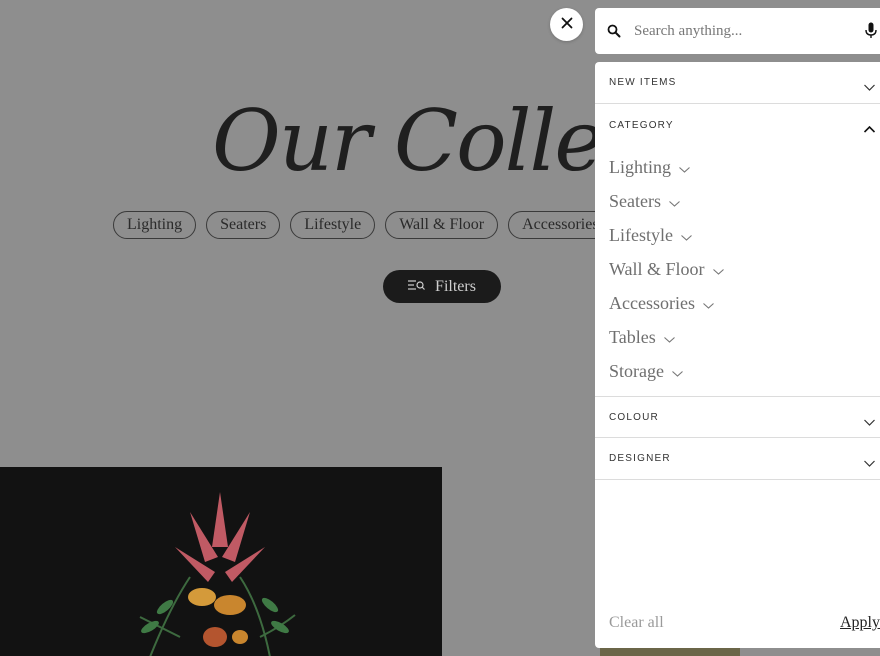  Describe the element at coordinates (155, 225) in the screenshot. I see `chip-lighting: Lighting` at that location.